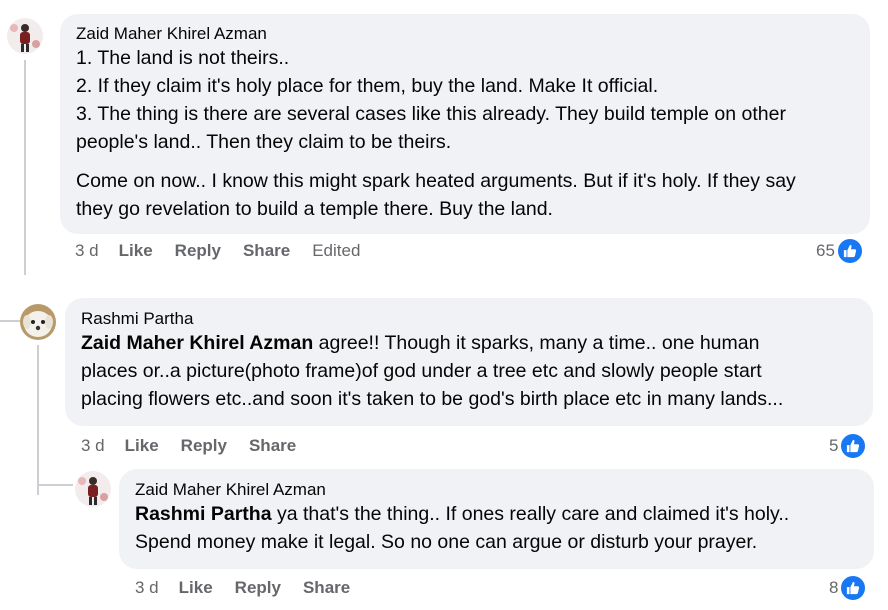 The width and height of the screenshot is (888, 610). What do you see at coordinates (469, 319) in the screenshot?
I see `comment-author: Rashmi Partha` at bounding box center [469, 319].